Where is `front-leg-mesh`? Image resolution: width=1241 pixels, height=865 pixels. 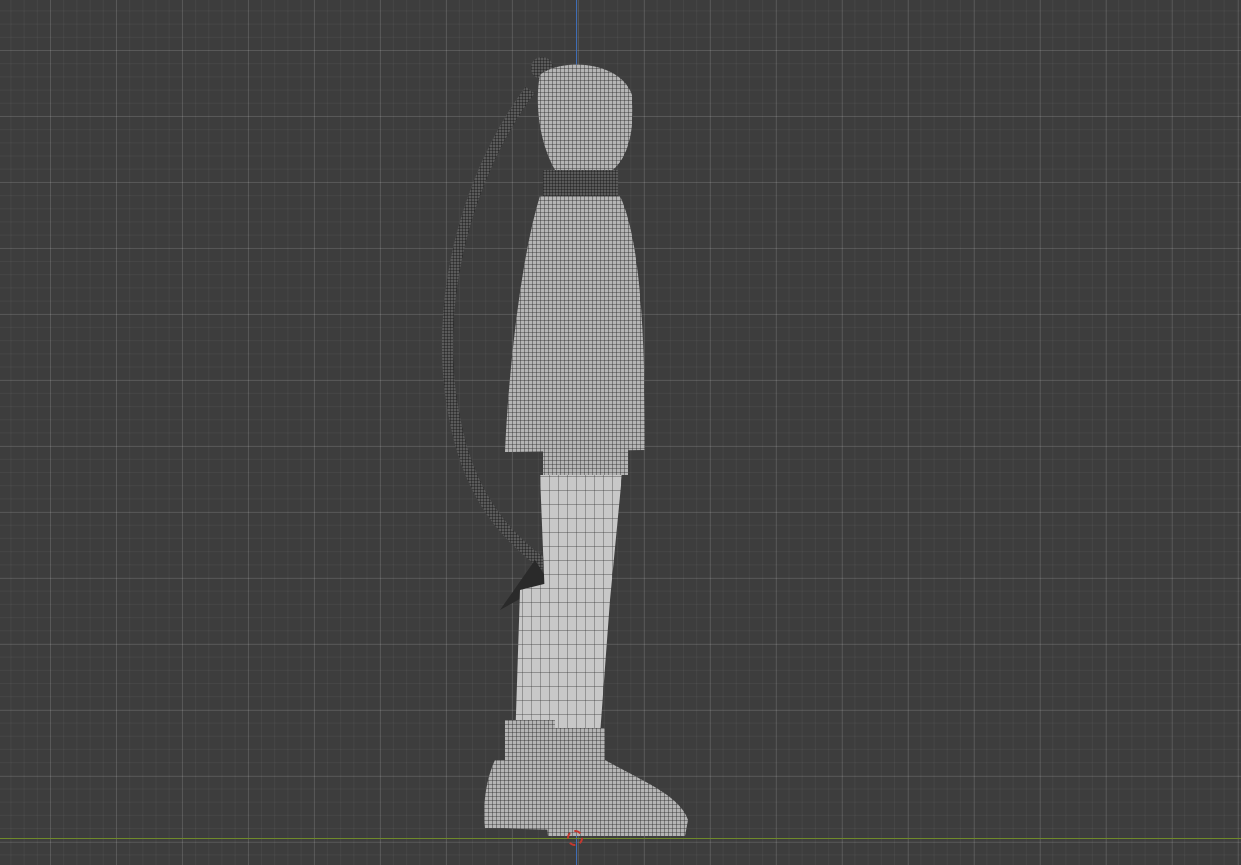 front-leg-mesh is located at coordinates (581, 605).